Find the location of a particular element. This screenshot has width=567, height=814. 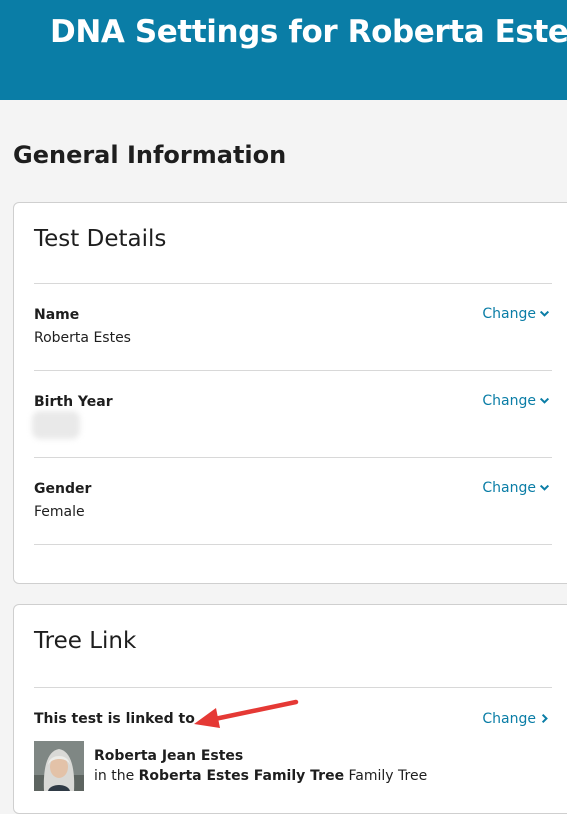

annotation-arrow-icon is located at coordinates (246, 713).